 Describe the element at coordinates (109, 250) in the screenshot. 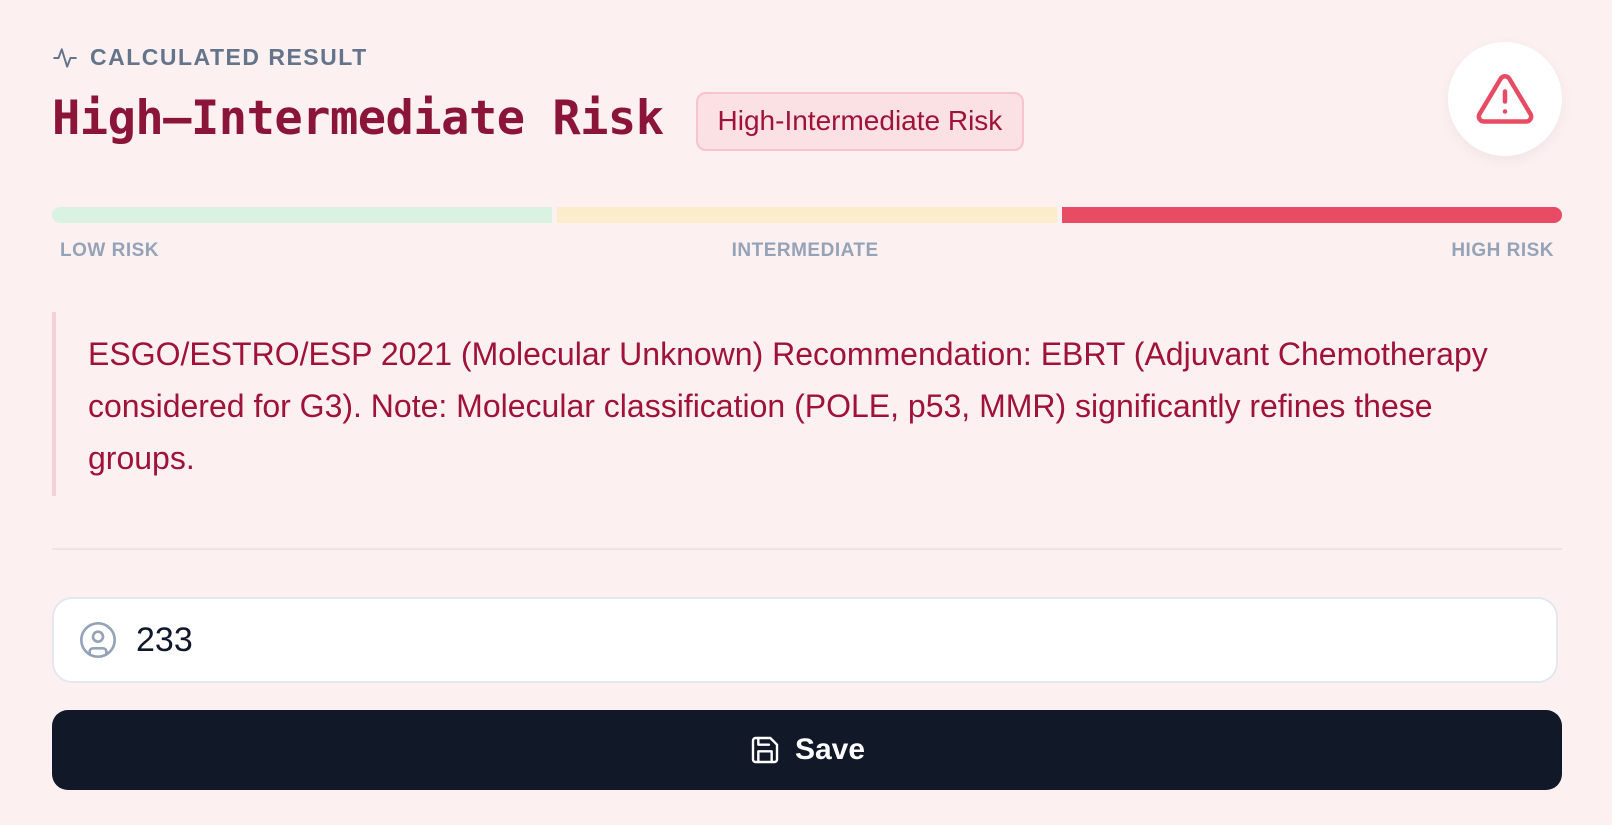

I see `risk-label-low: LOW RISK` at that location.